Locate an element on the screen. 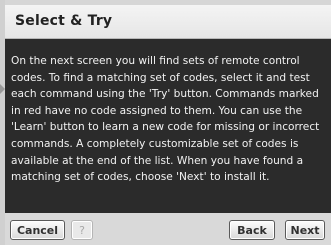 The image size is (331, 245). back-button: Back is located at coordinates (252, 230).